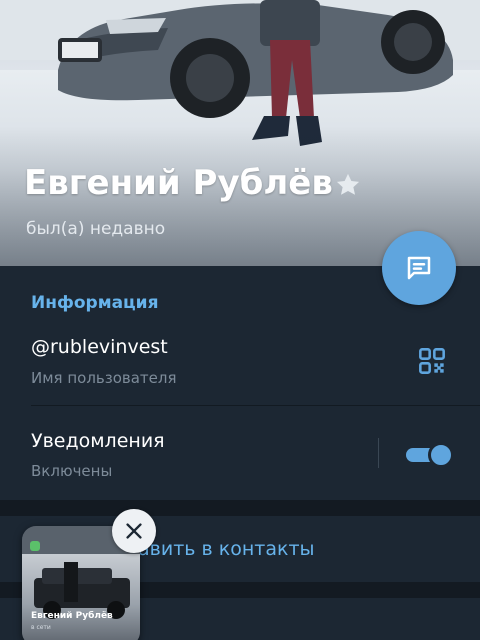 This screenshot has width=480, height=640. I want to click on section-gap, so click(240, 508).